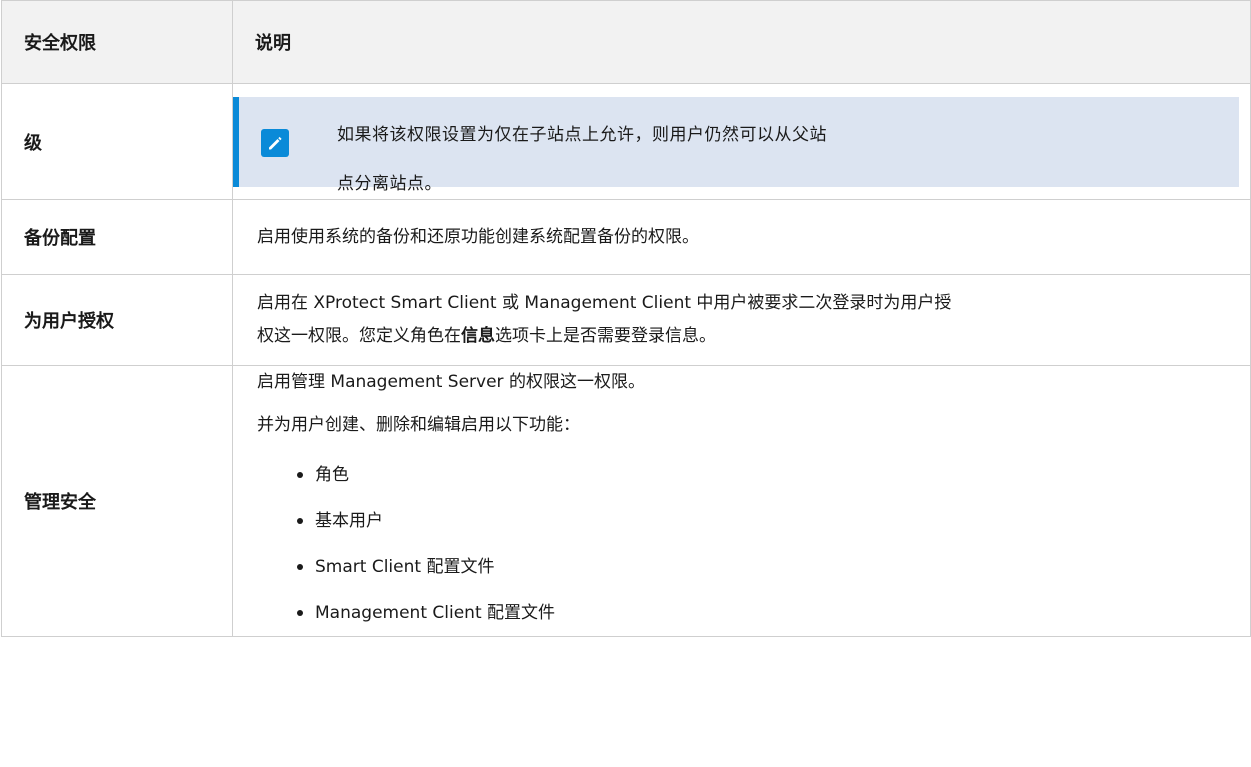 This screenshot has height=767, width=1251. I want to click on description-line: 启用管理 Management Server 的权限这一权限。, so click(451, 382).